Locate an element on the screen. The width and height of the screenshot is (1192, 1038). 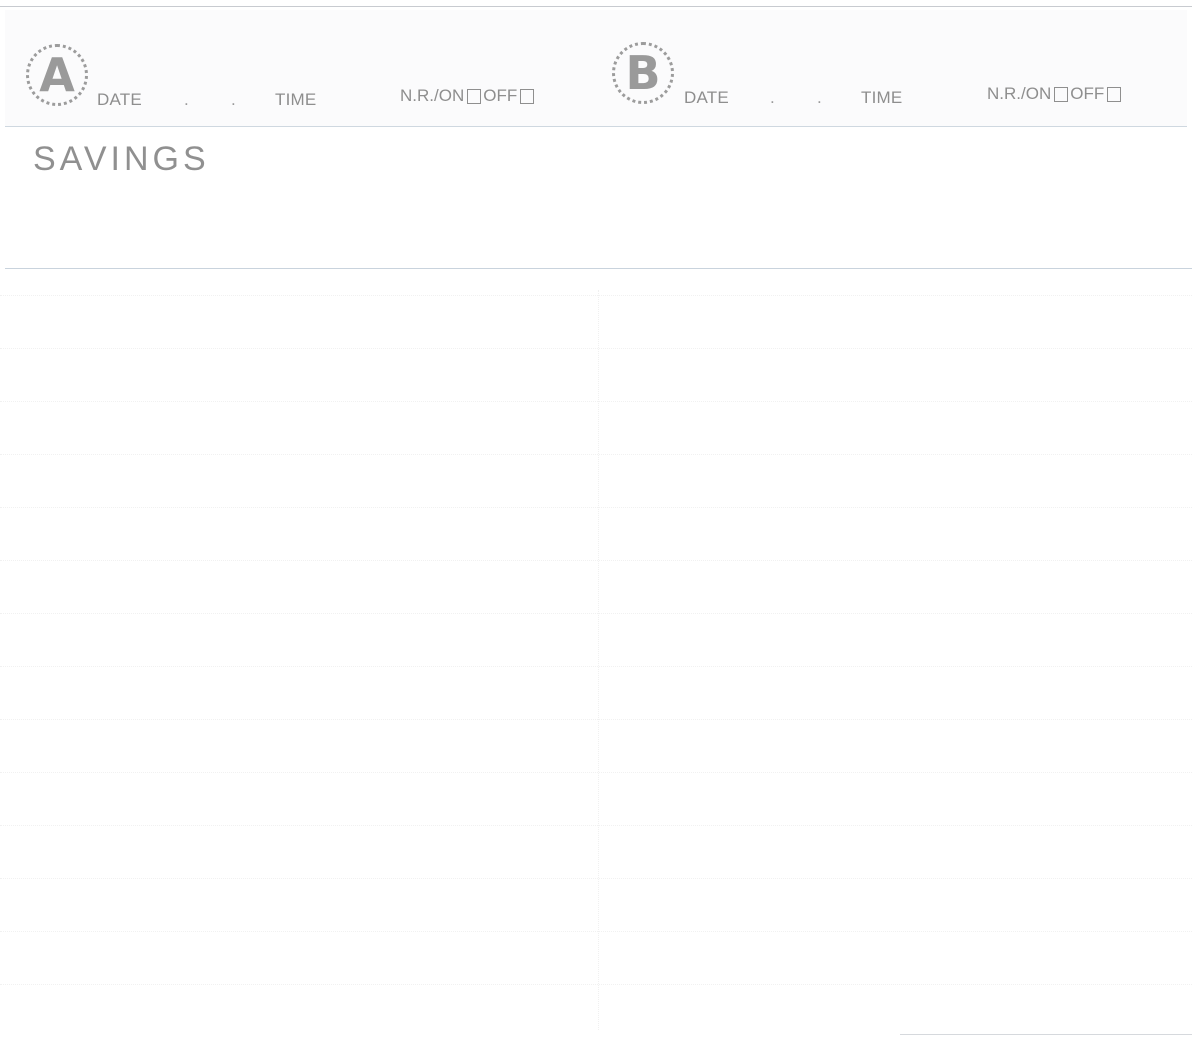
time-label-b: TIME is located at coordinates (882, 97).